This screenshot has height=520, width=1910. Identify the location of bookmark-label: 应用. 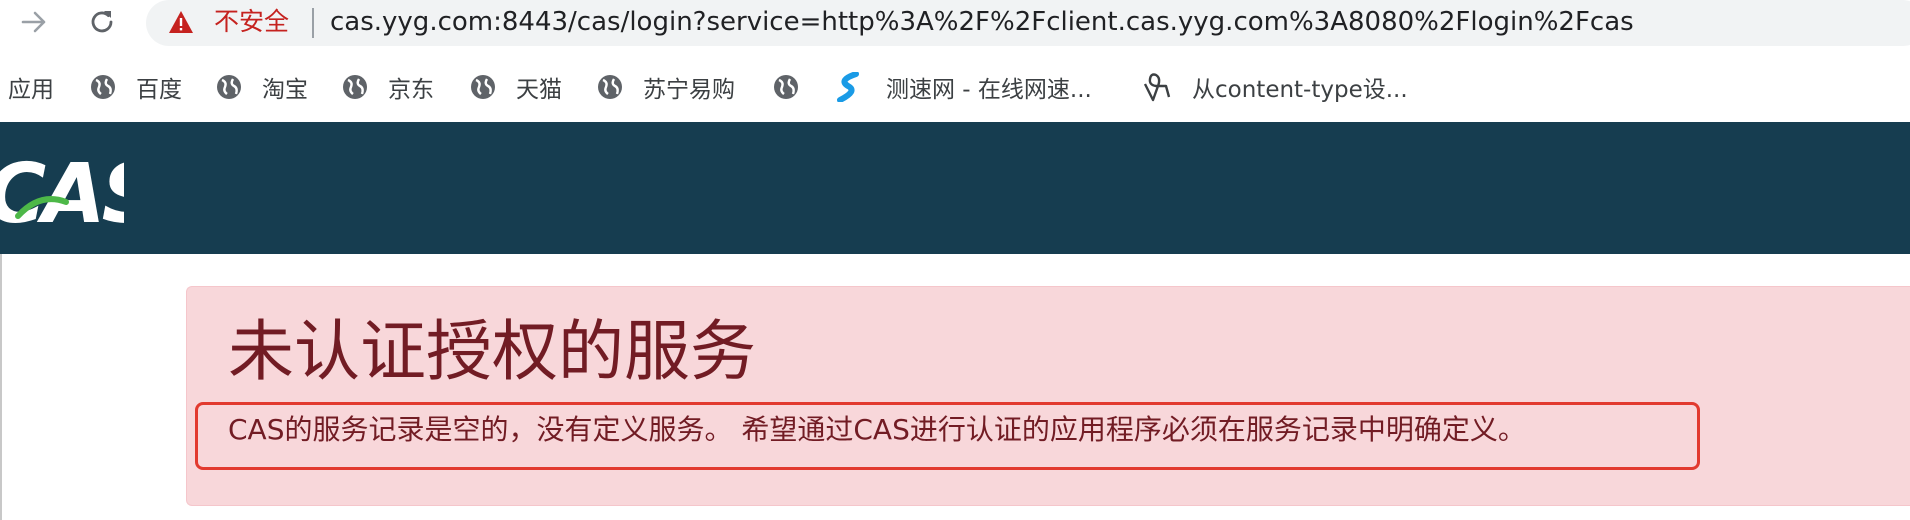
(31, 90).